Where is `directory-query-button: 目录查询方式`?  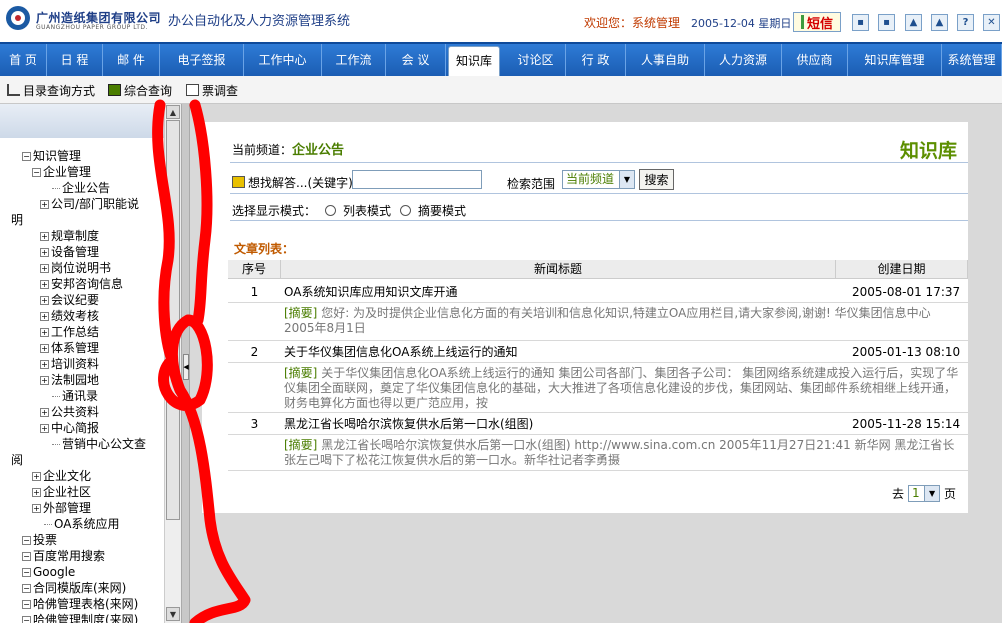 directory-query-button: 目录查询方式 is located at coordinates (51, 90).